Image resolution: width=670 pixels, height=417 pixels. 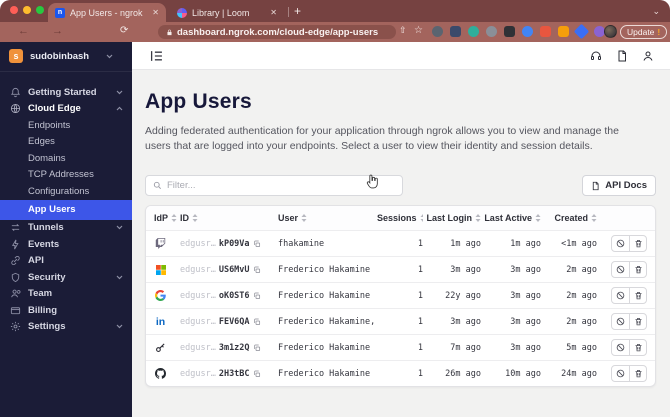 What do you see at coordinates (518, 31) in the screenshot?
I see `extensions-row` at bounding box center [518, 31].